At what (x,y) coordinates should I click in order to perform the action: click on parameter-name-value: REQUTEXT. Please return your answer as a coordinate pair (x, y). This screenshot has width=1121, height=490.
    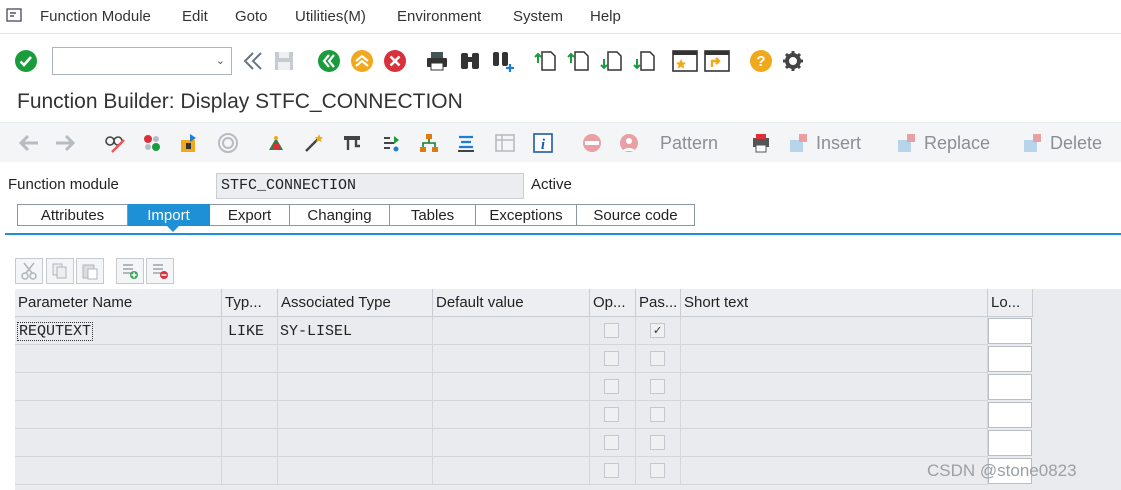
    Looking at the image, I should click on (55, 331).